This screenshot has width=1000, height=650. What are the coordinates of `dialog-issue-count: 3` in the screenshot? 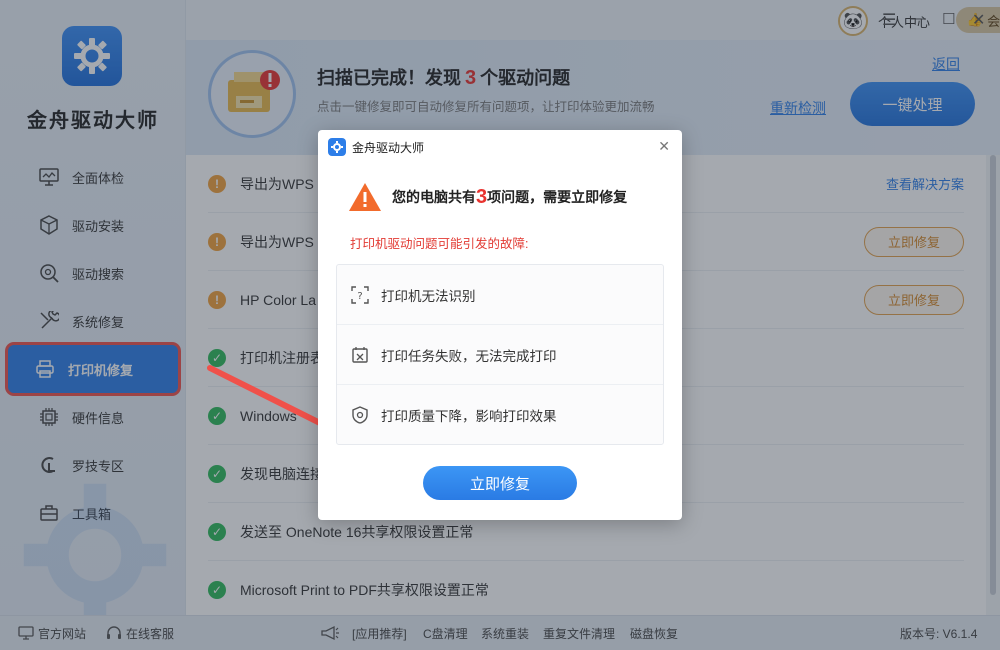 It's located at (482, 196).